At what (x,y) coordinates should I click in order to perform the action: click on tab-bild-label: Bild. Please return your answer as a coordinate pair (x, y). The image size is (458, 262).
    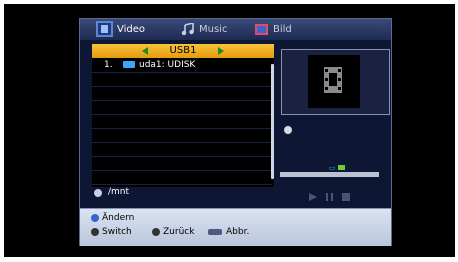
    Looking at the image, I should click on (282, 29).